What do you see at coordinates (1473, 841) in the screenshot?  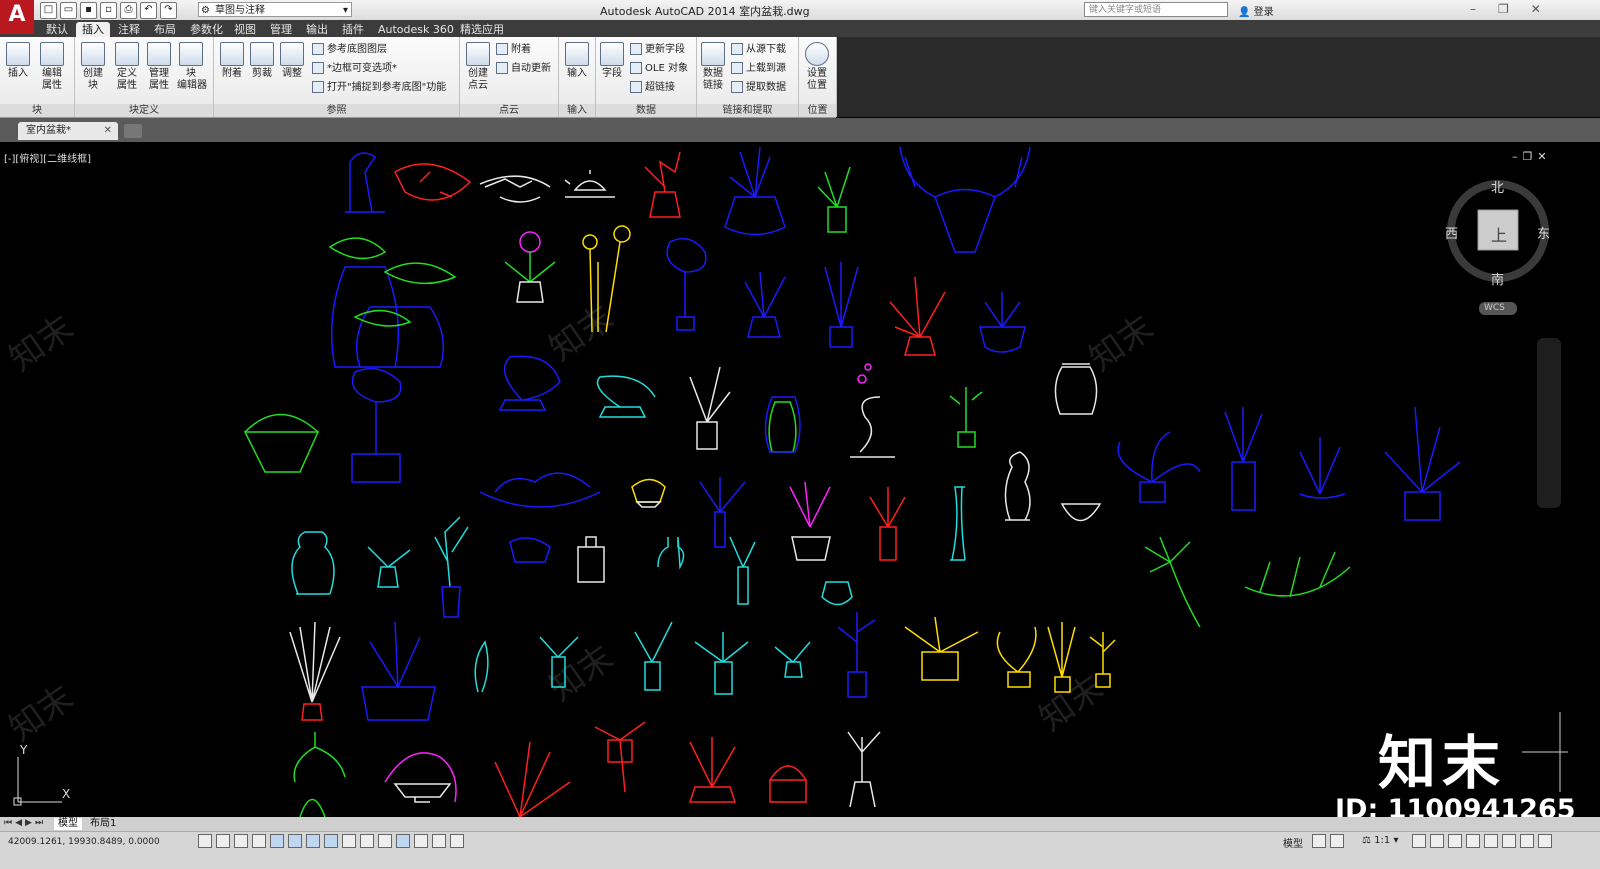 I see `lock-icon` at bounding box center [1473, 841].